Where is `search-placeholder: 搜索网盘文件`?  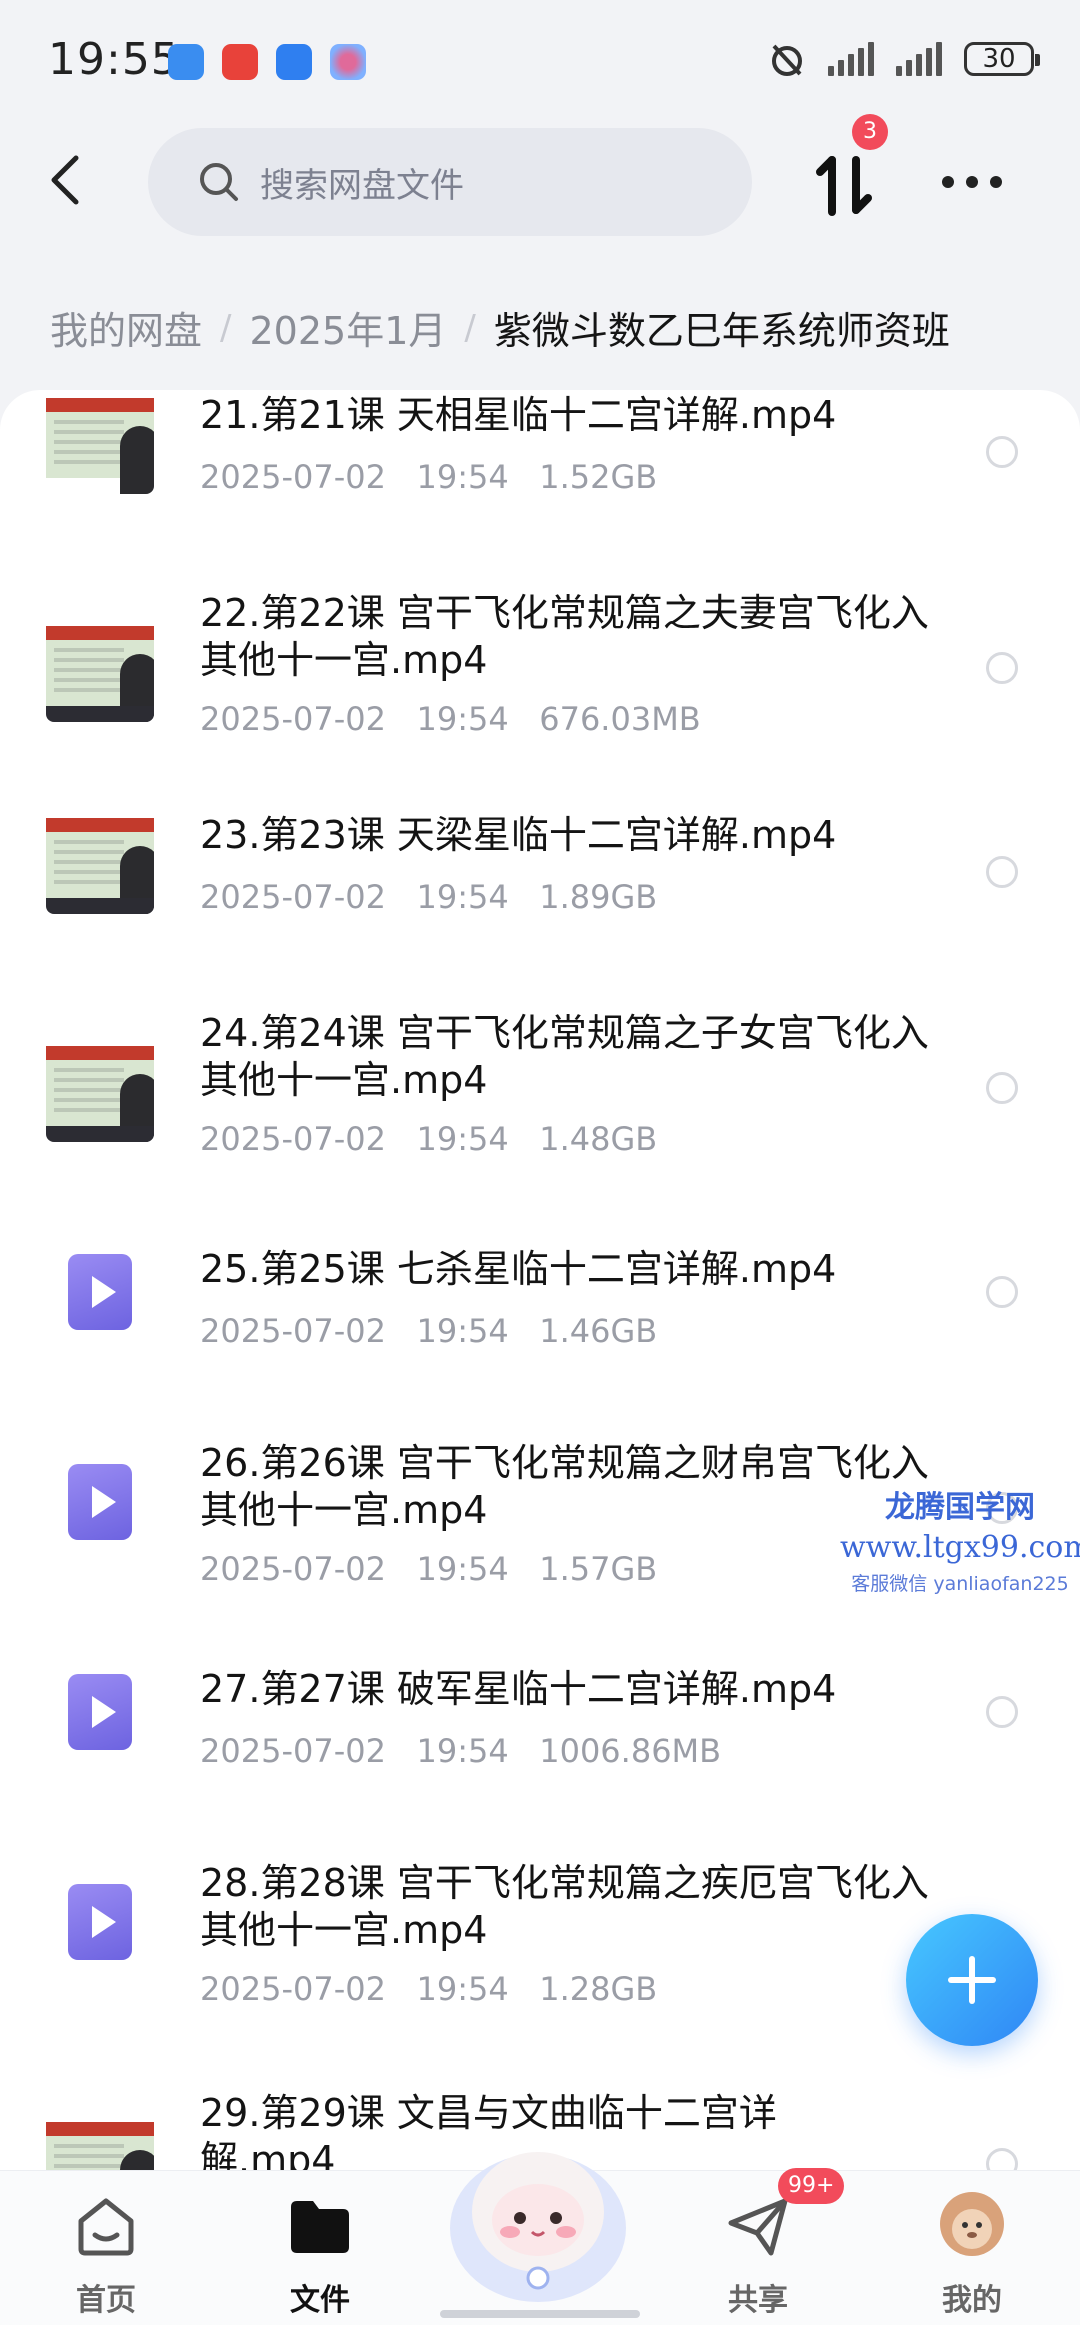
search-placeholder: 搜索网盘文件 is located at coordinates (362, 185).